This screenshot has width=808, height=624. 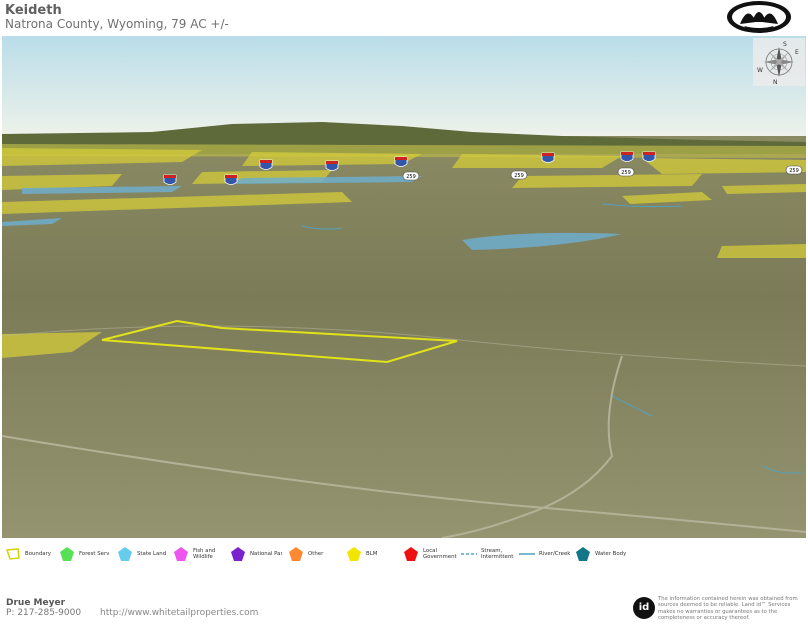 What do you see at coordinates (44, 613) in the screenshot?
I see `agent-phone: P: 217-285-9000` at bounding box center [44, 613].